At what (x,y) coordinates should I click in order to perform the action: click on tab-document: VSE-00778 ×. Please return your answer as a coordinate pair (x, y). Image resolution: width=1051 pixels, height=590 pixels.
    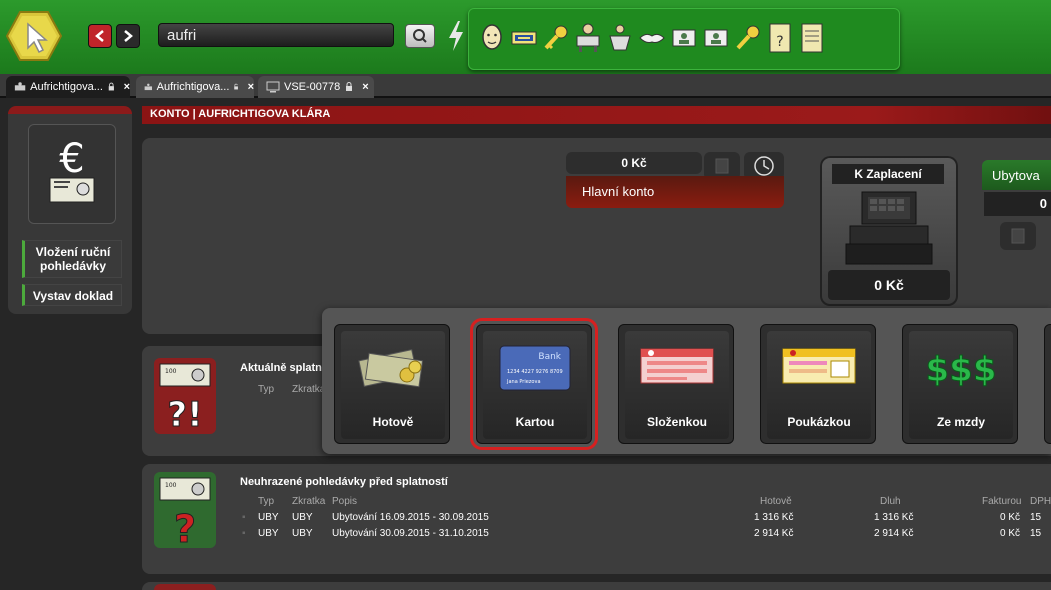
    Looking at the image, I should click on (316, 87).